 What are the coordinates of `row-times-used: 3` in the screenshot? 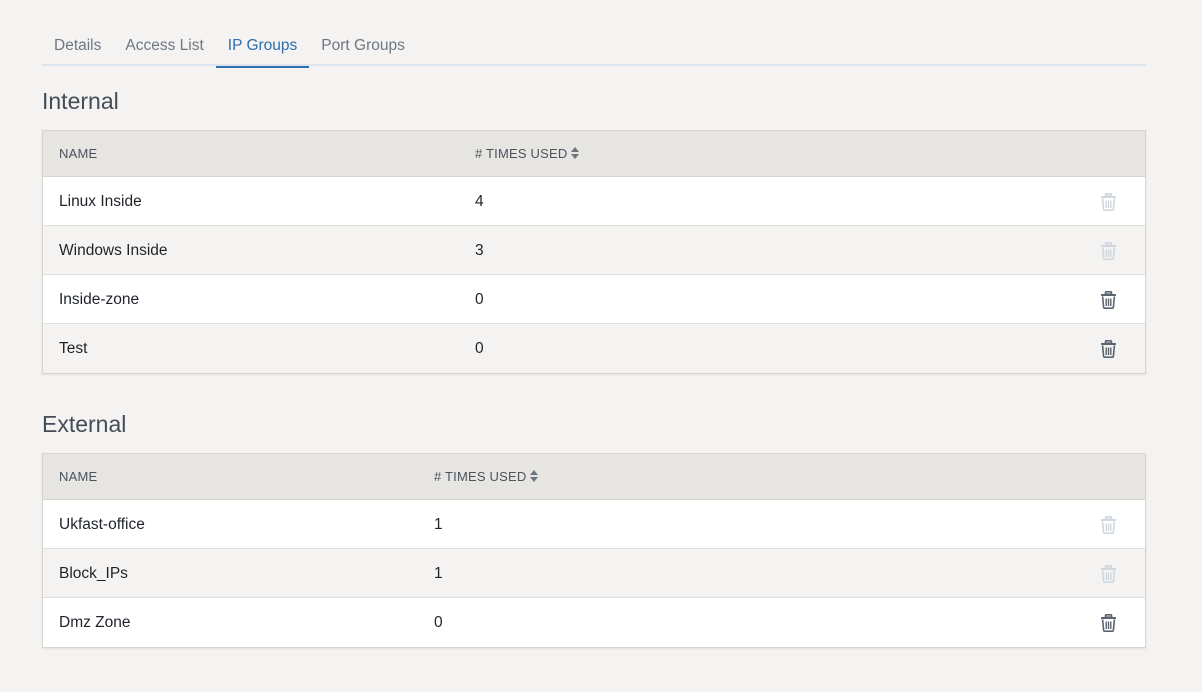 It's located at (479, 250).